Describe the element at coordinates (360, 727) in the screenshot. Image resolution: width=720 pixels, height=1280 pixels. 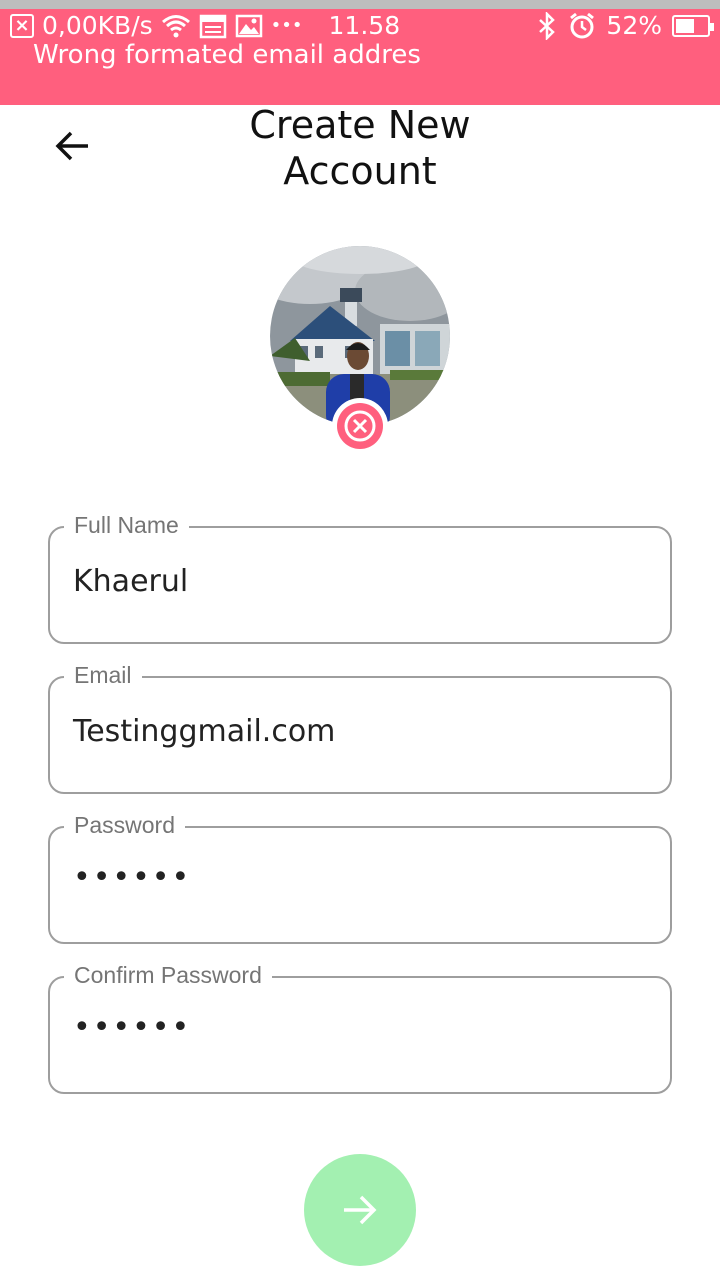
I see `email-field: Email Testinggmail.com` at that location.